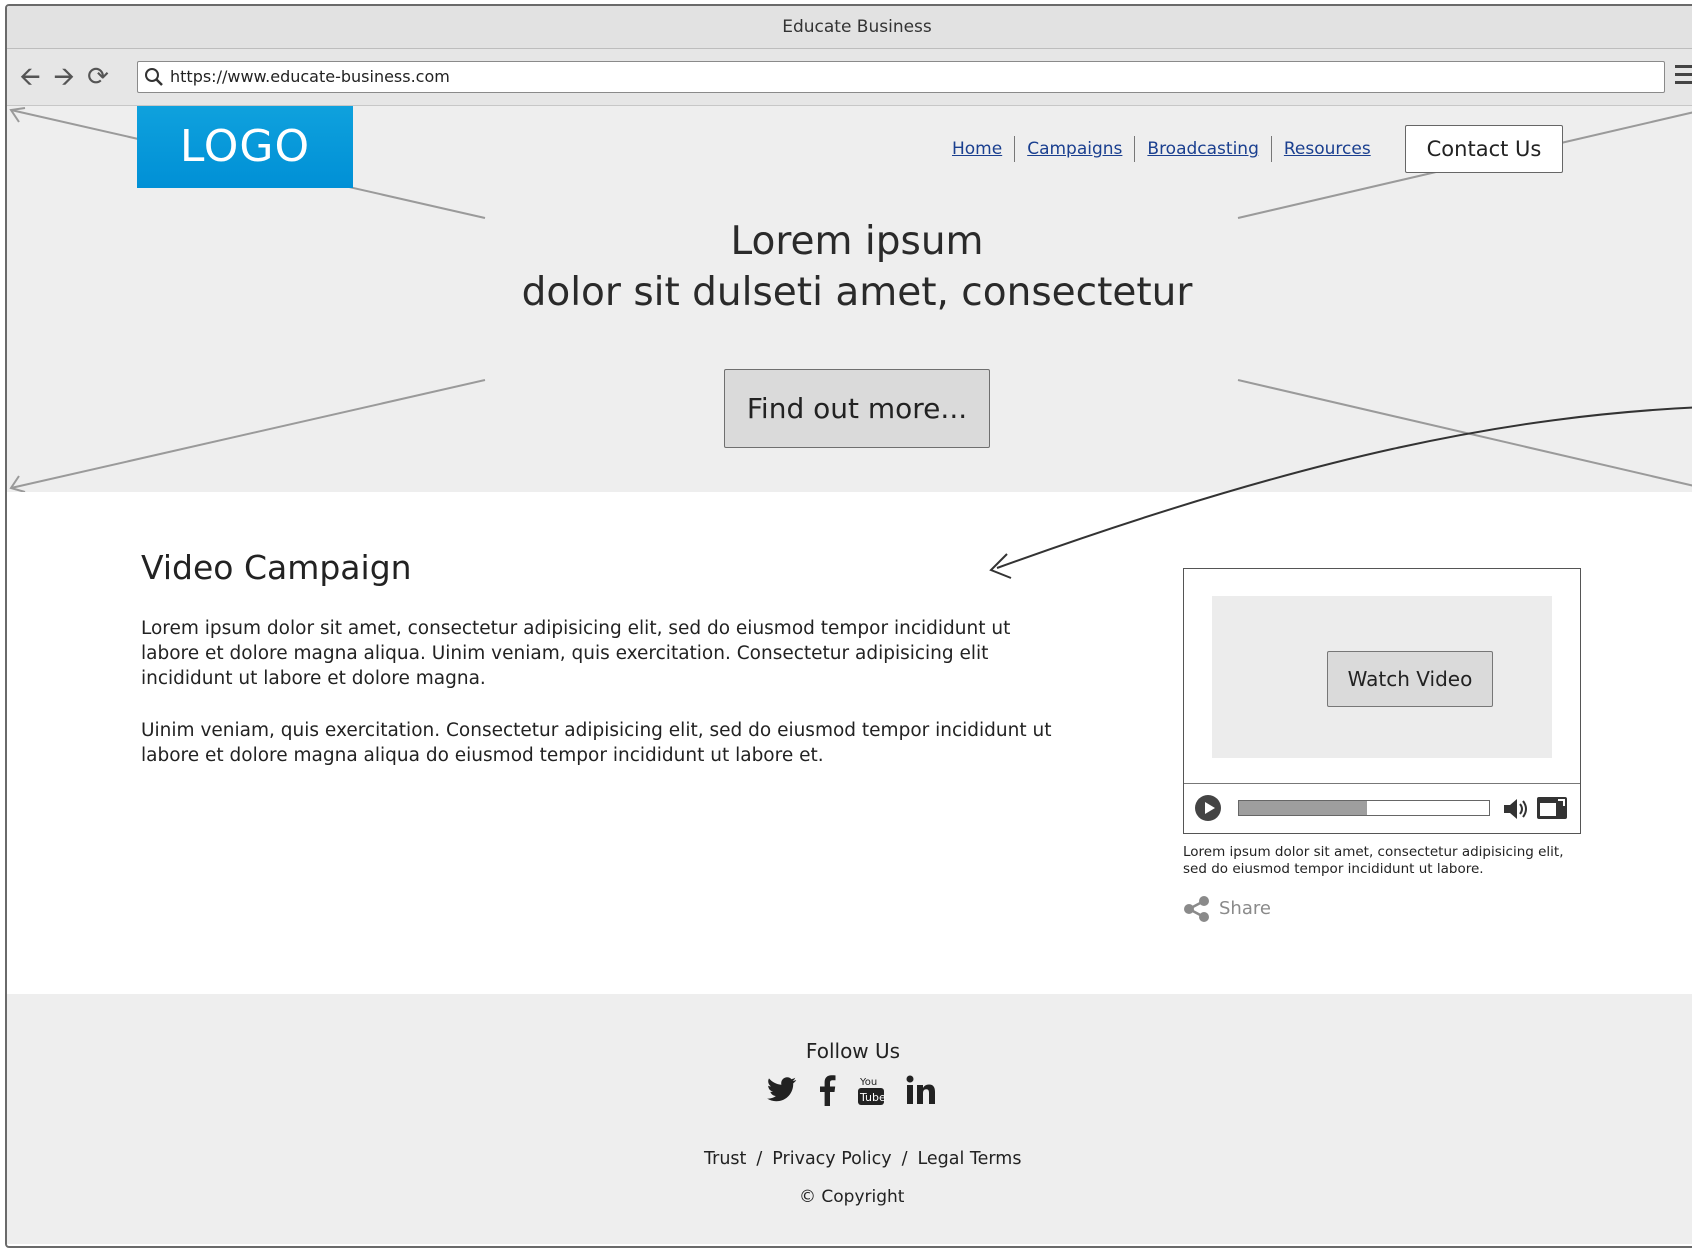 Image resolution: width=1692 pixels, height=1248 pixels. I want to click on twitter-icon, so click(782, 1092).